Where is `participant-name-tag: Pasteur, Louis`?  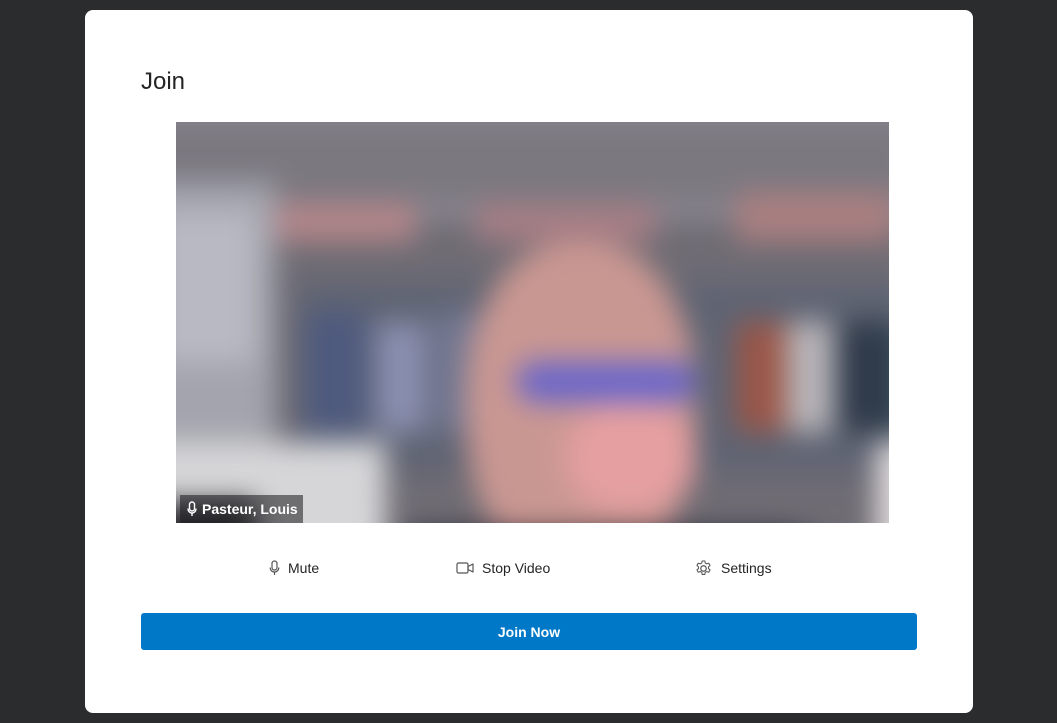
participant-name-tag: Pasteur, Louis is located at coordinates (241, 509).